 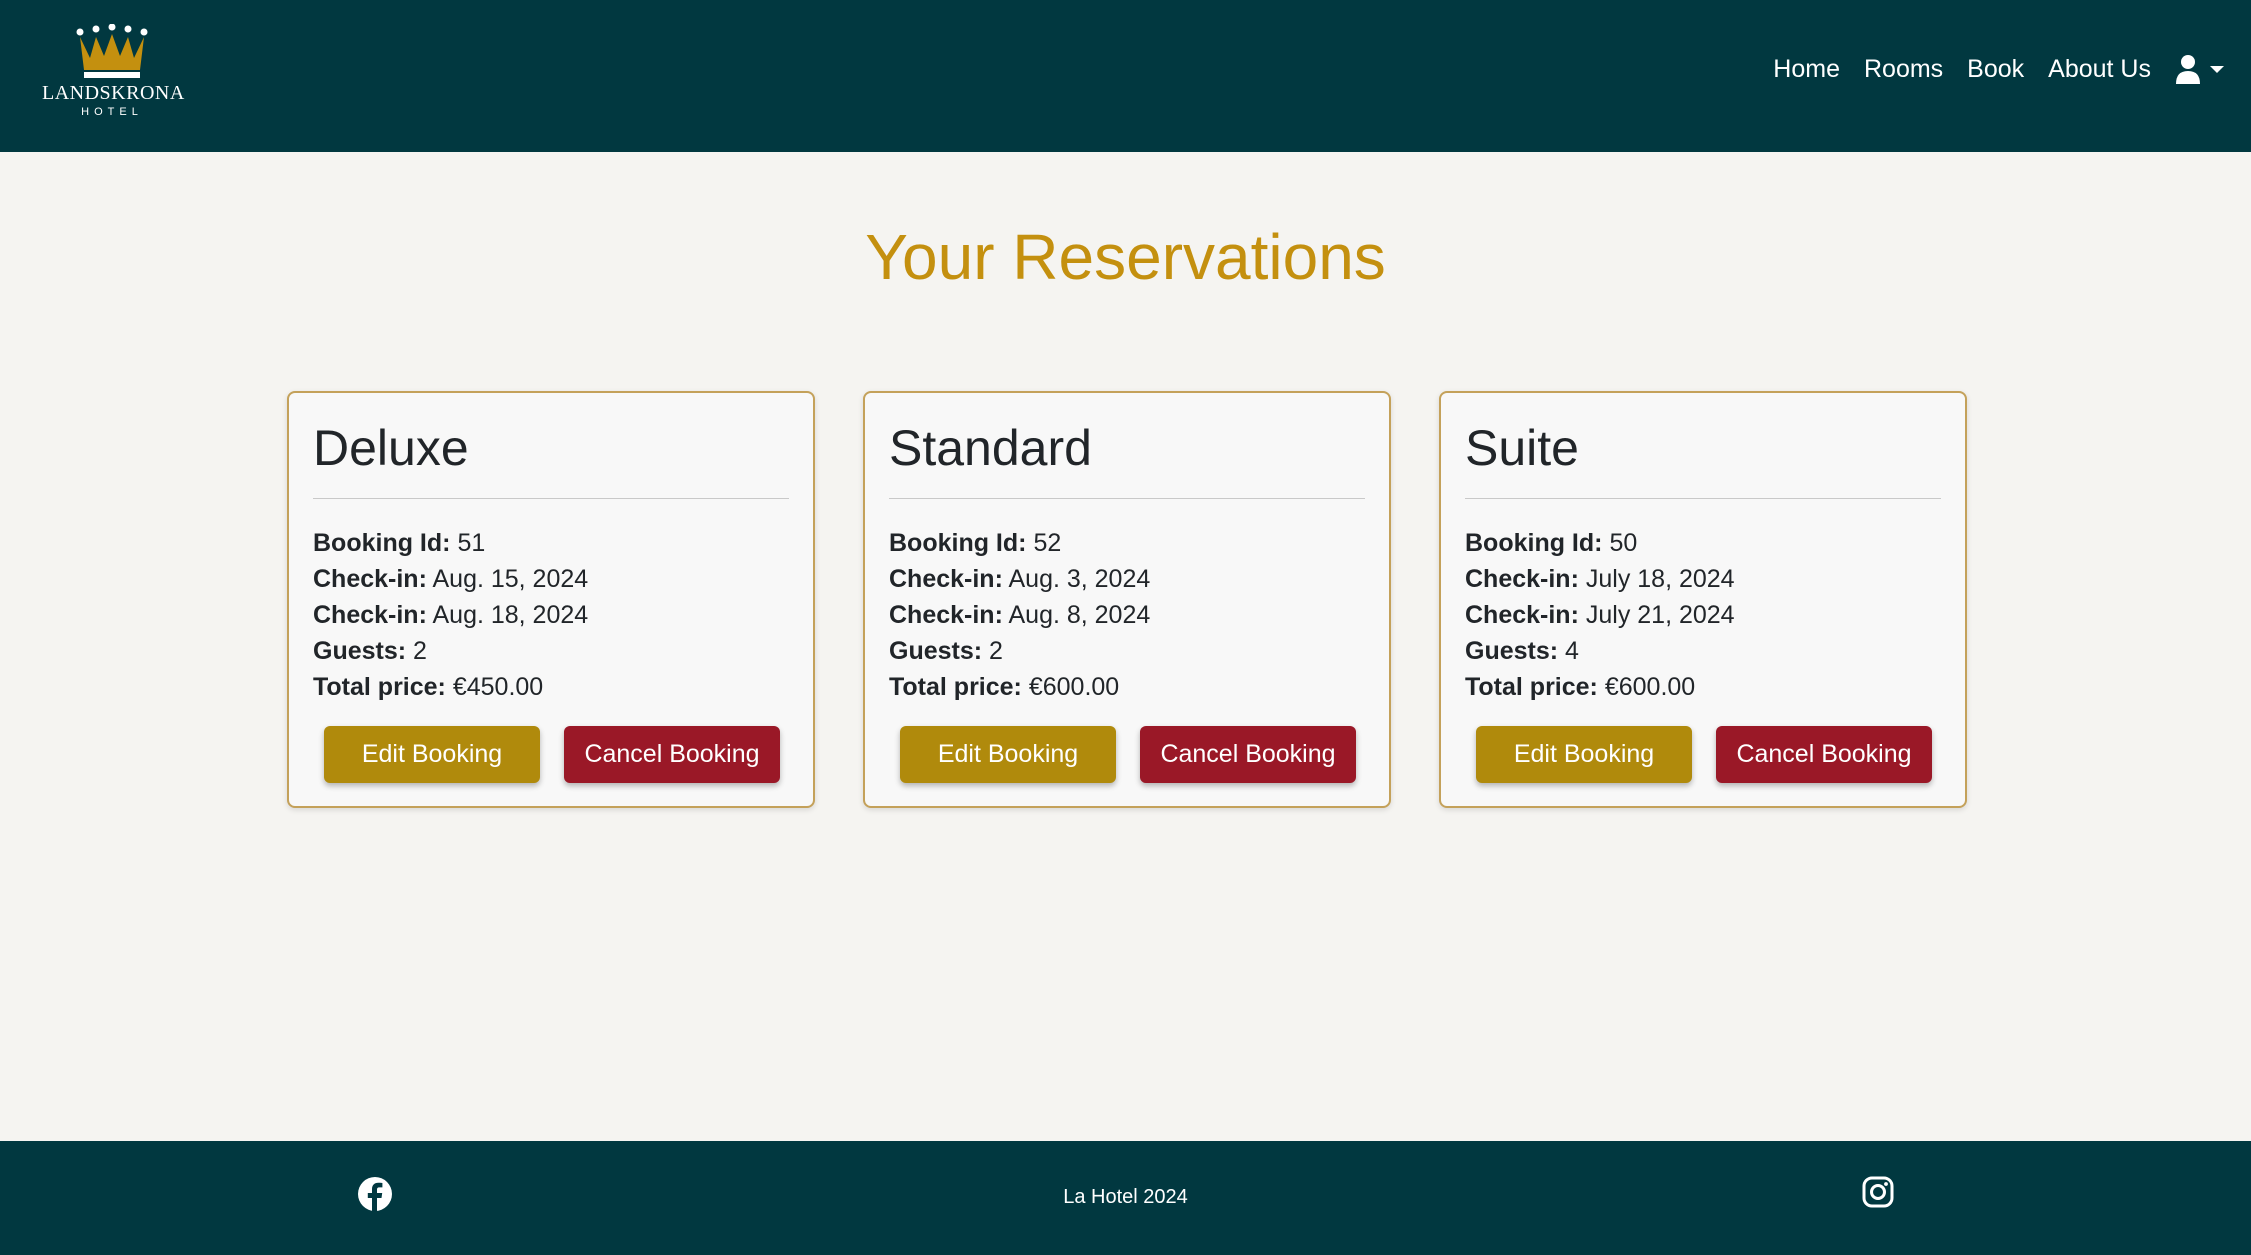 I want to click on check-in-value: Aug. 3, 2024, so click(x=1079, y=579).